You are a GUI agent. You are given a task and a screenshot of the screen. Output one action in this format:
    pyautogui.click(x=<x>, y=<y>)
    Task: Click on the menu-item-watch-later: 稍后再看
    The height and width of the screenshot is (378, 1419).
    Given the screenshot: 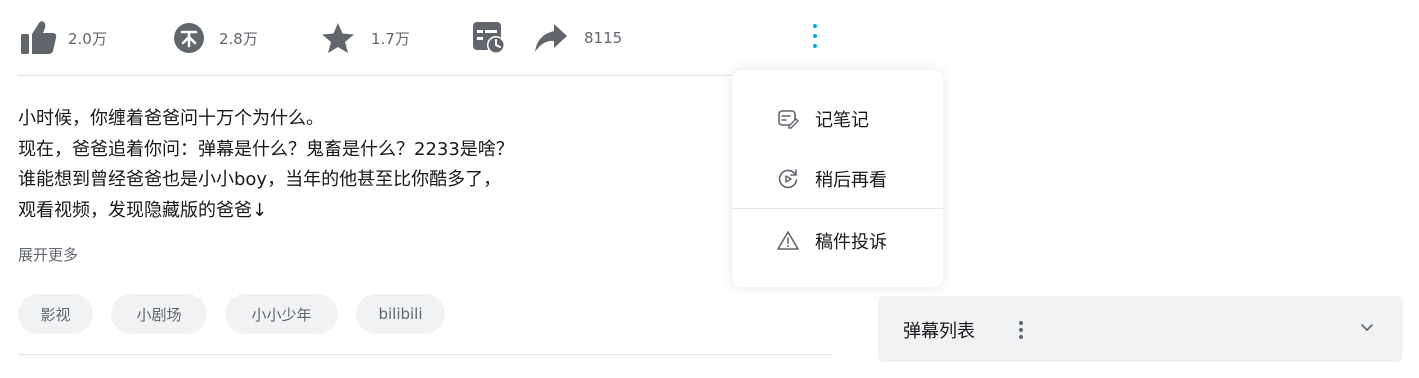 What is the action you would take?
    pyautogui.click(x=837, y=179)
    